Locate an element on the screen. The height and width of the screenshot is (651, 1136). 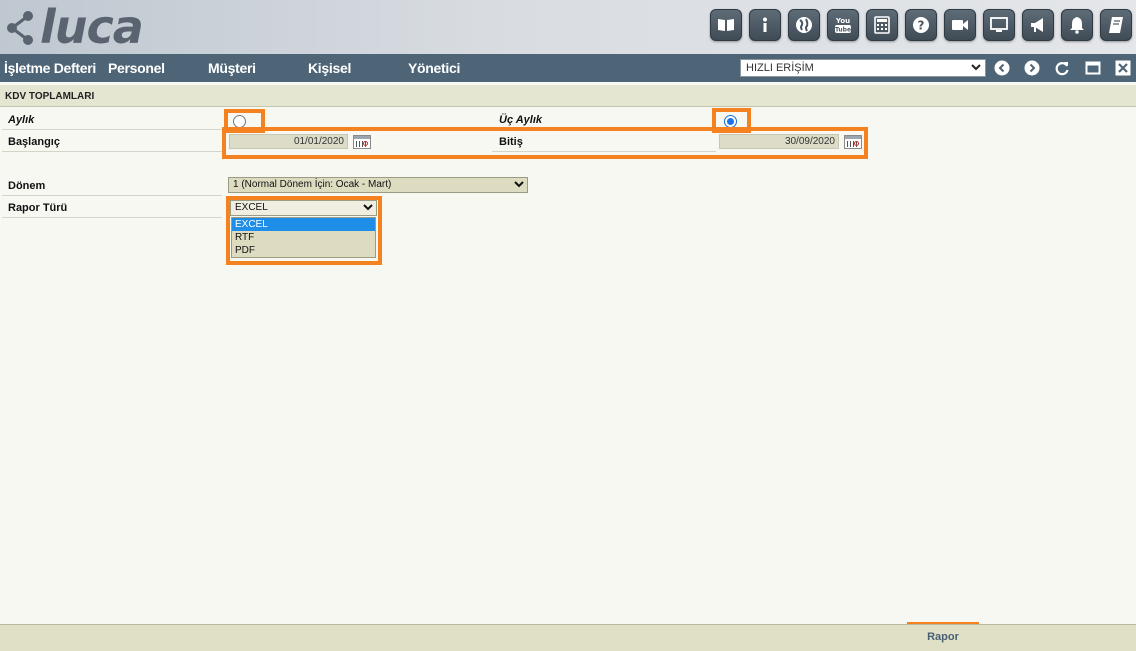
youtube-icon: You Tube is located at coordinates (843, 25).